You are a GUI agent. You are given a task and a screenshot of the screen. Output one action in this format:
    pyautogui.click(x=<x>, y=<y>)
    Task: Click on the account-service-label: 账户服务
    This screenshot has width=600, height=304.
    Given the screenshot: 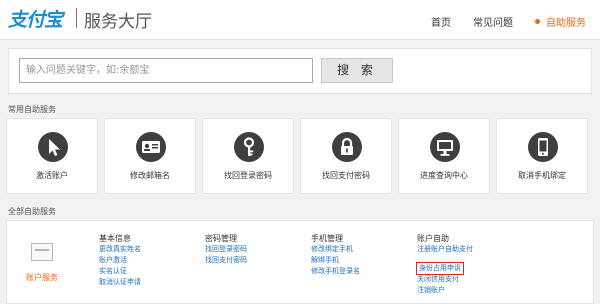 What is the action you would take?
    pyautogui.click(x=42, y=277)
    